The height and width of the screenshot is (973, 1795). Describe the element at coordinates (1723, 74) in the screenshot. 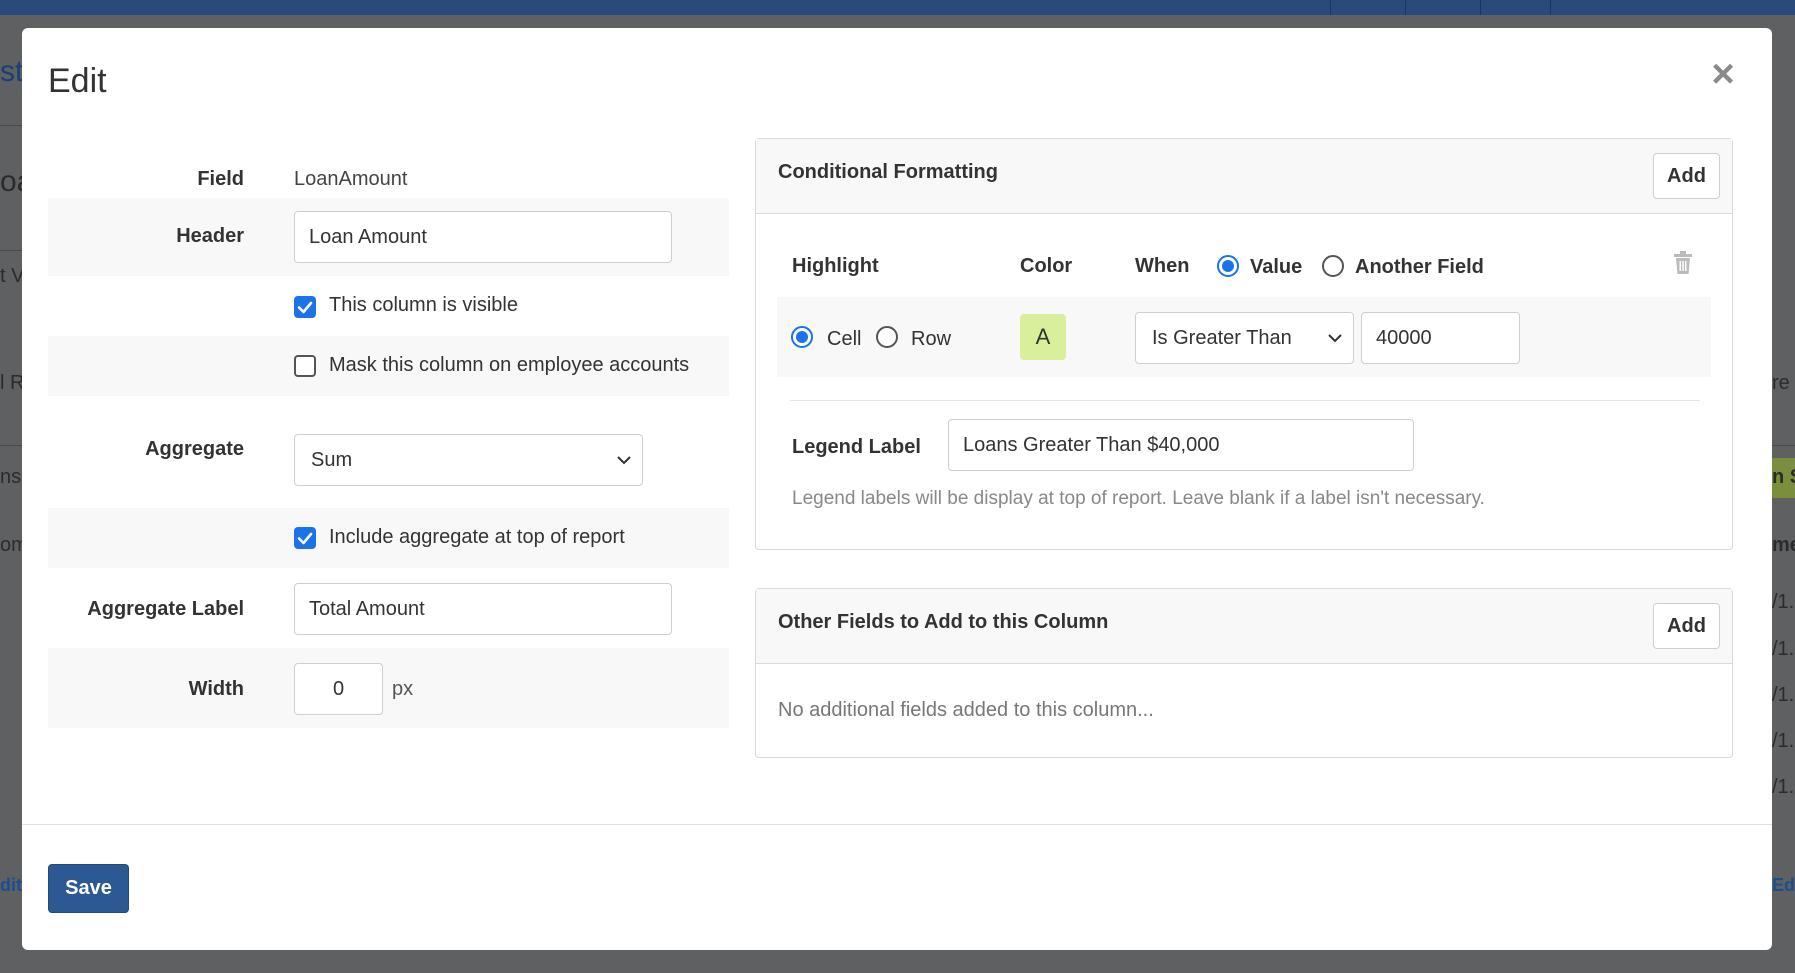

I see `close-icon: ×` at that location.